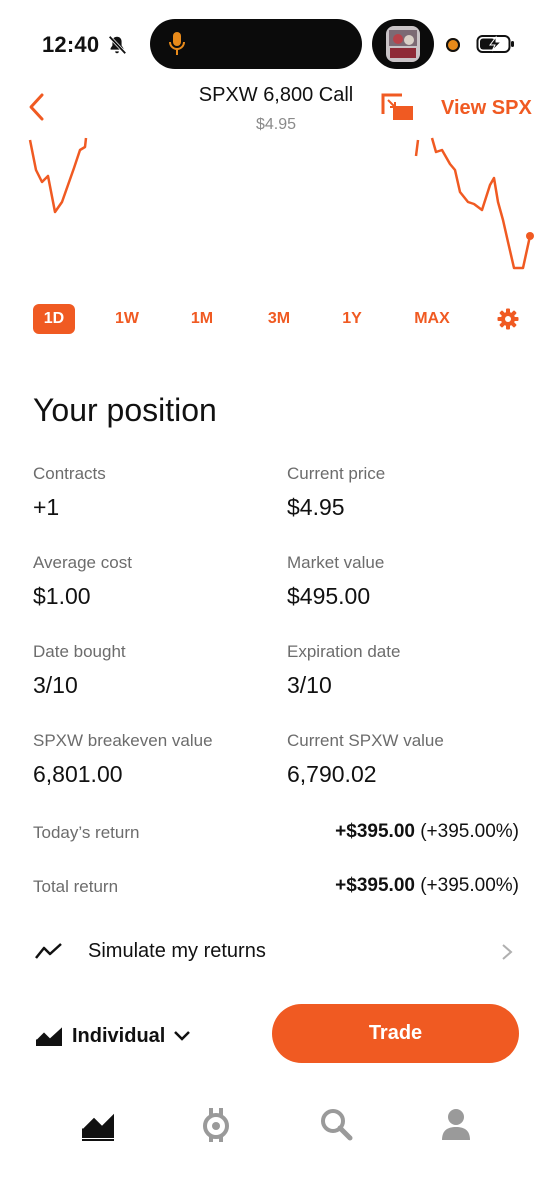 This screenshot has width=552, height=1200. Describe the element at coordinates (78, 774) in the screenshot. I see `breakeven-value: 6,801.00` at that location.